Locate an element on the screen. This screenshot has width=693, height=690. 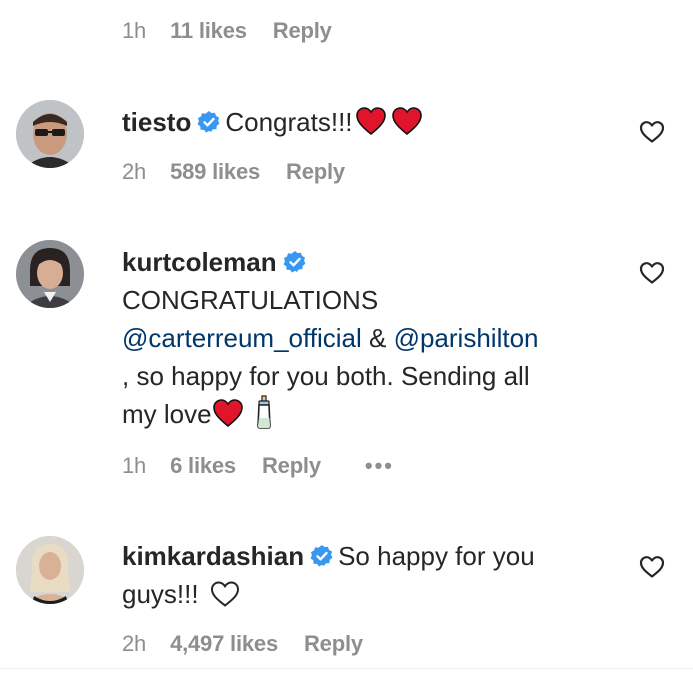
comment-text: Congrats!!! is located at coordinates (289, 122).